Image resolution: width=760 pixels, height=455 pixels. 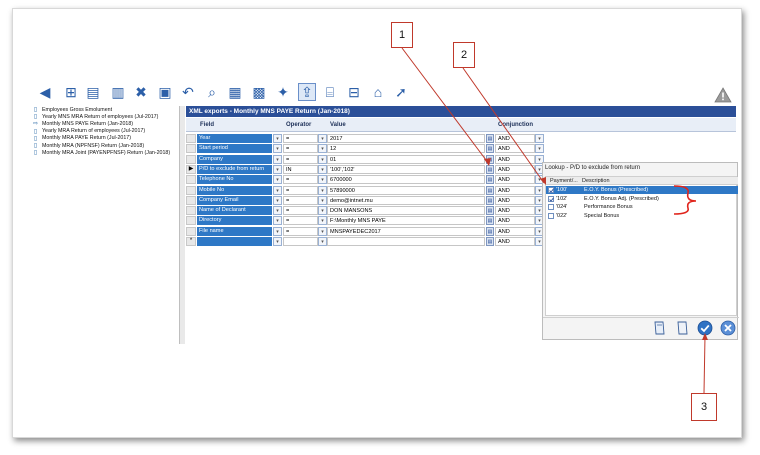 What do you see at coordinates (642, 207) in the screenshot?
I see `lookup-row: '024' Performance Bonus` at bounding box center [642, 207].